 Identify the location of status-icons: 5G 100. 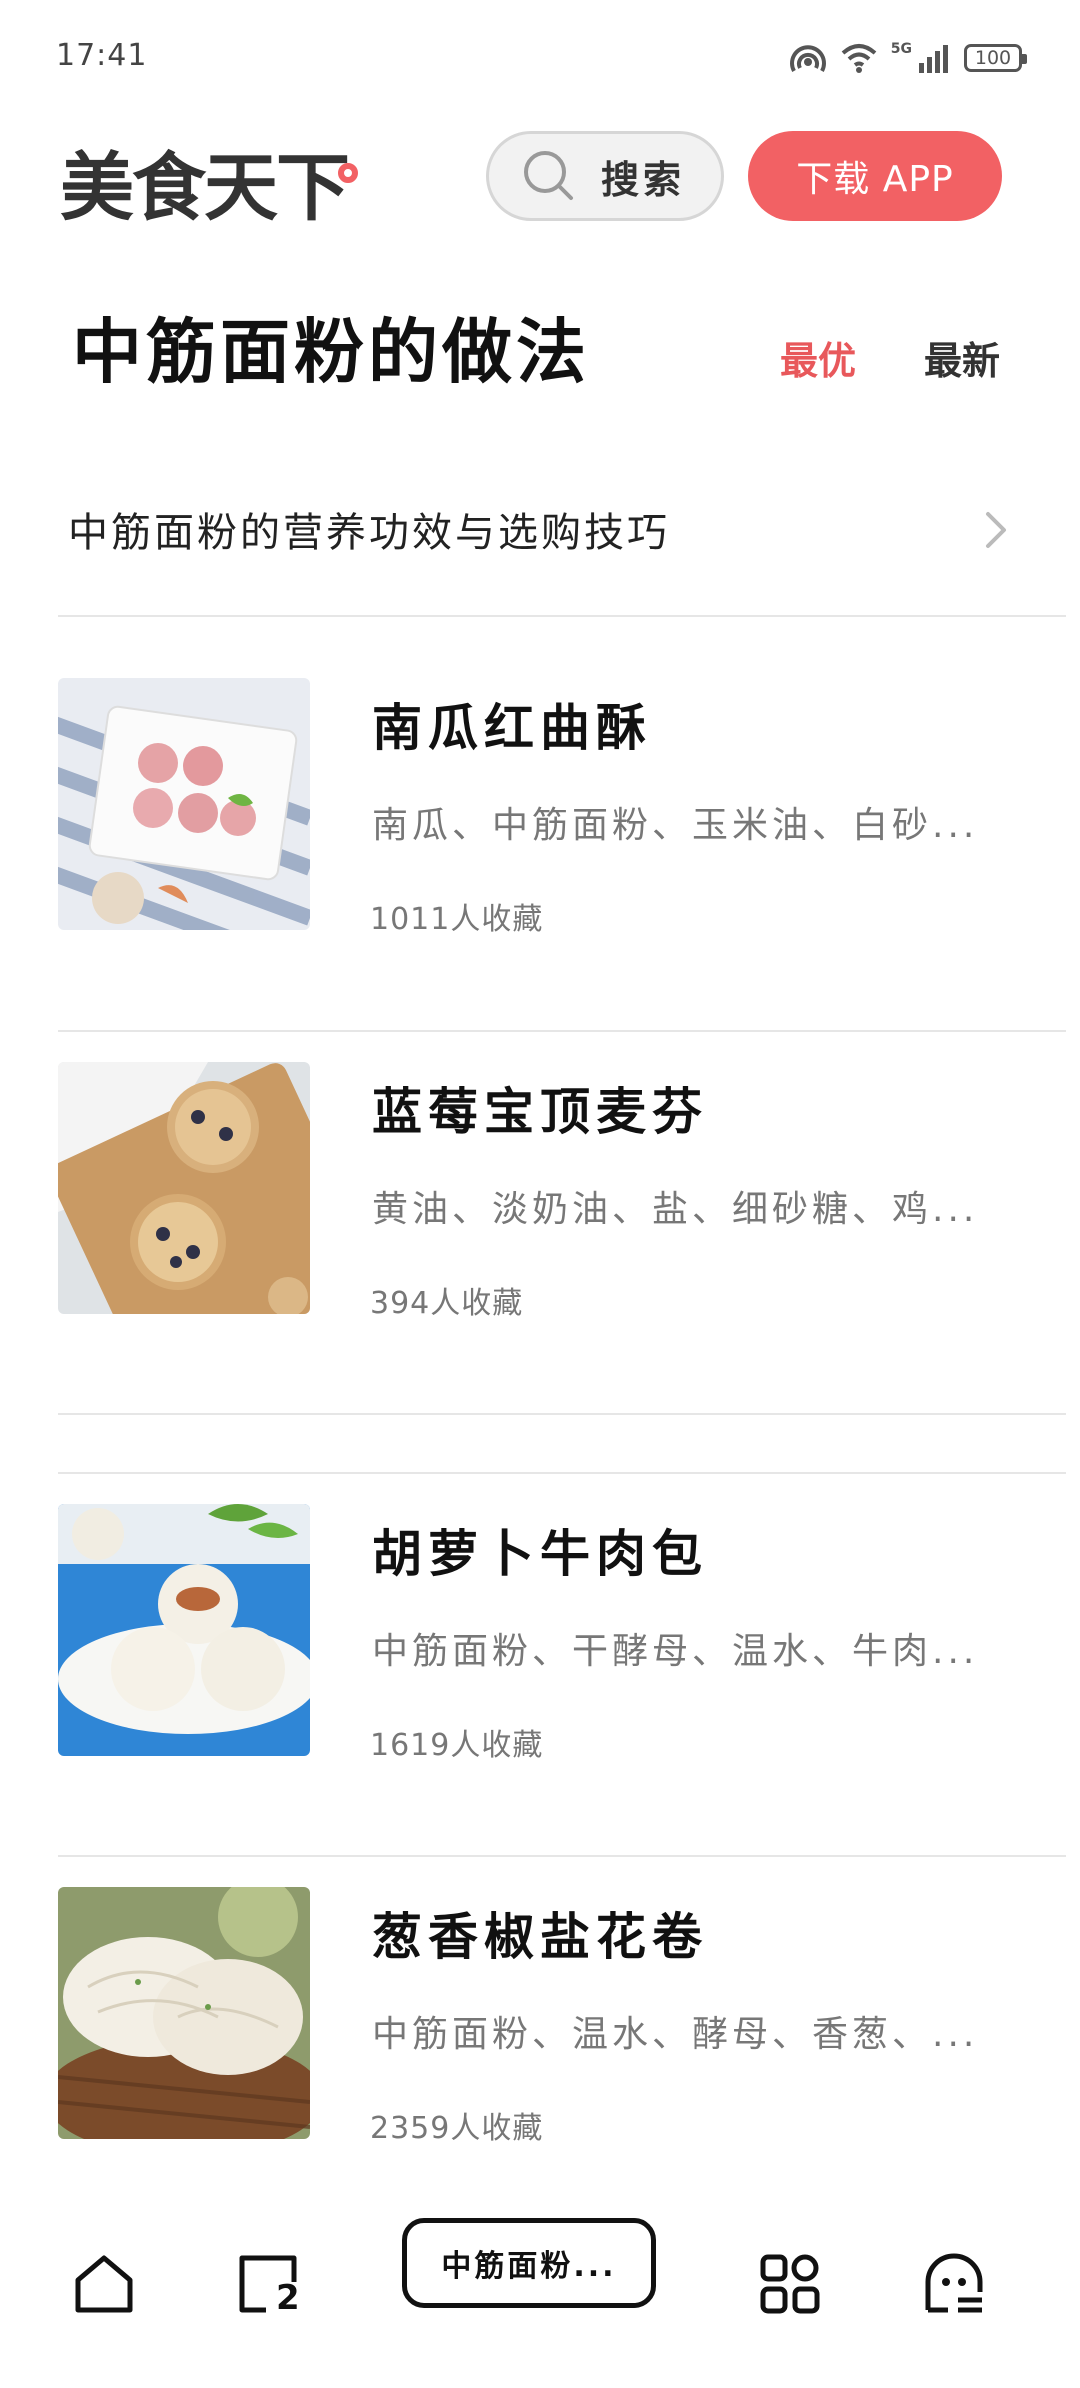
(908, 58).